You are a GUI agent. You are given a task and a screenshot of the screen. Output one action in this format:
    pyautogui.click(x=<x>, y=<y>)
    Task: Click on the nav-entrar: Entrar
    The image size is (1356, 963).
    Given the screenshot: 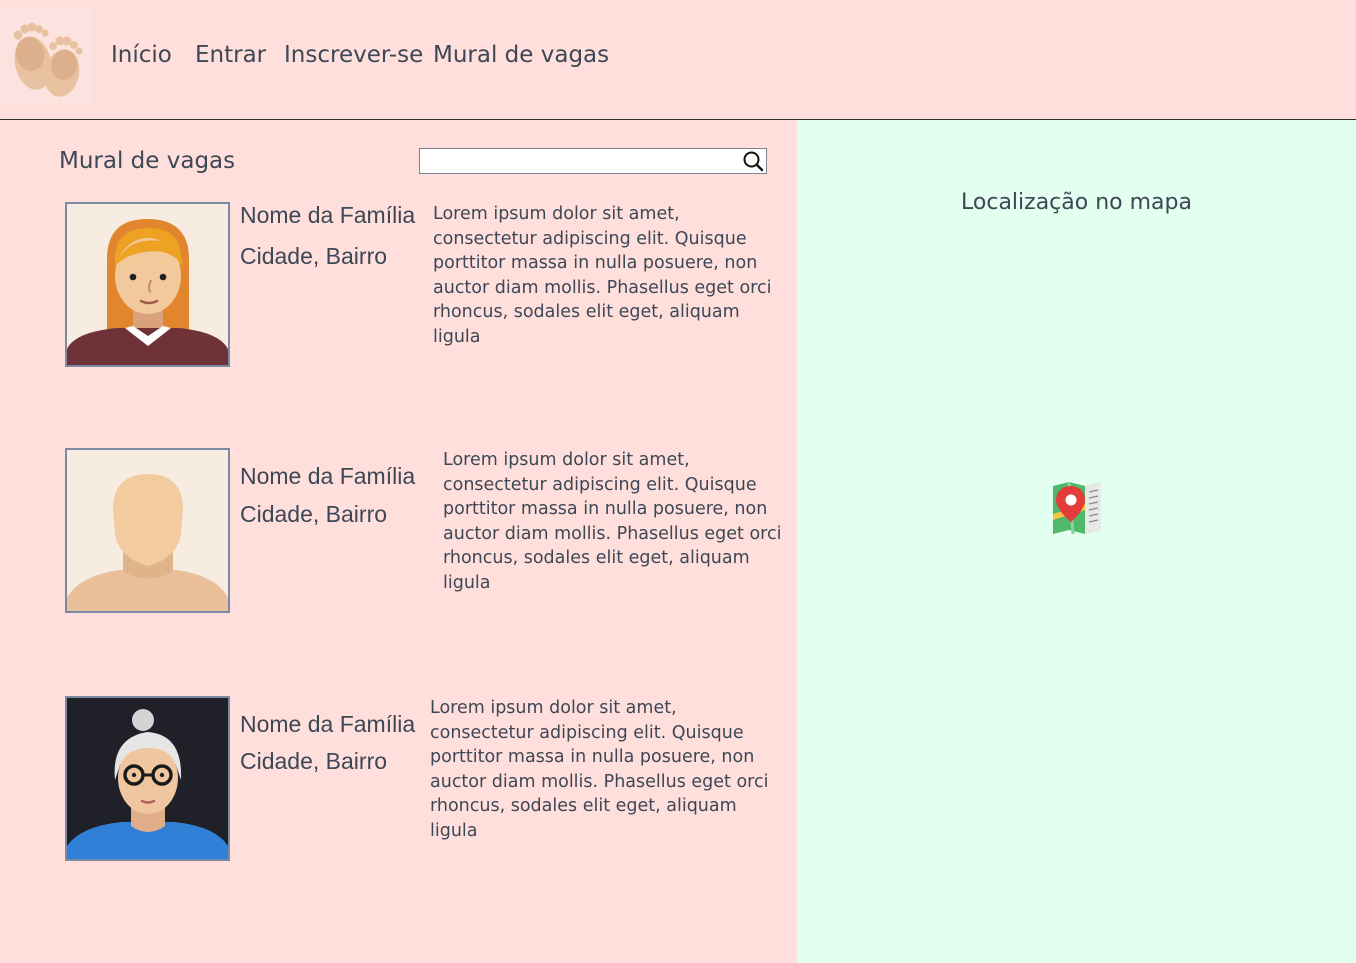 What is the action you would take?
    pyautogui.click(x=230, y=55)
    